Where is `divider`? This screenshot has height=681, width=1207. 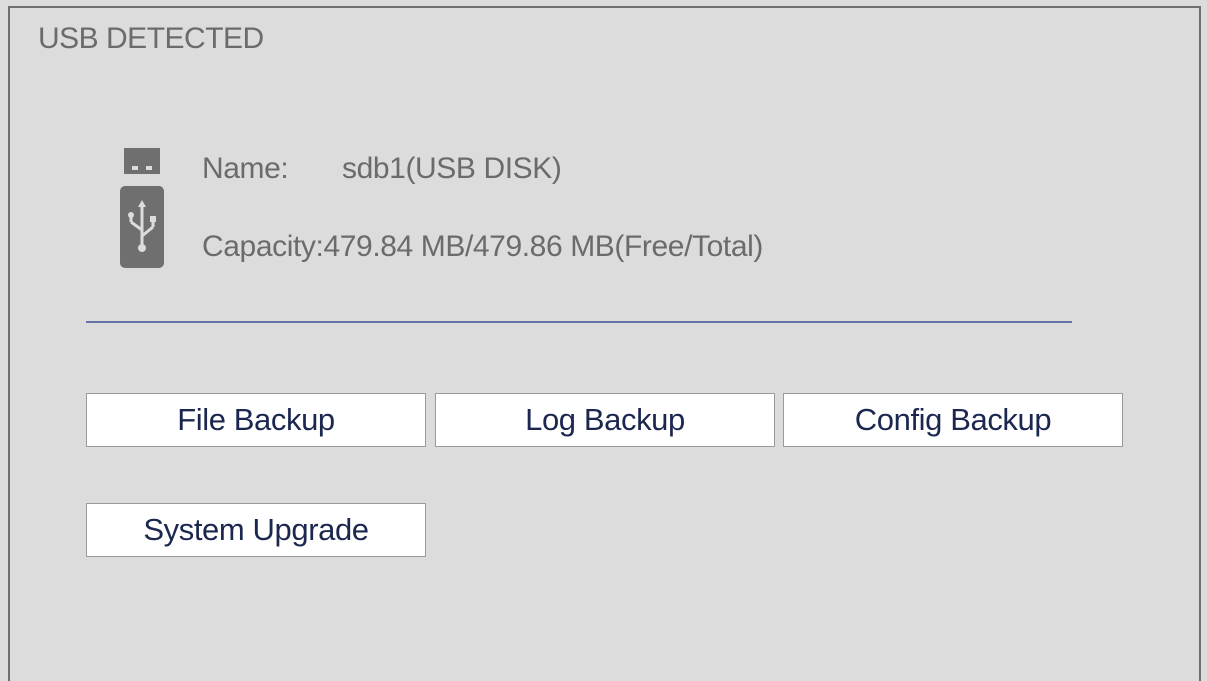
divider is located at coordinates (579, 322).